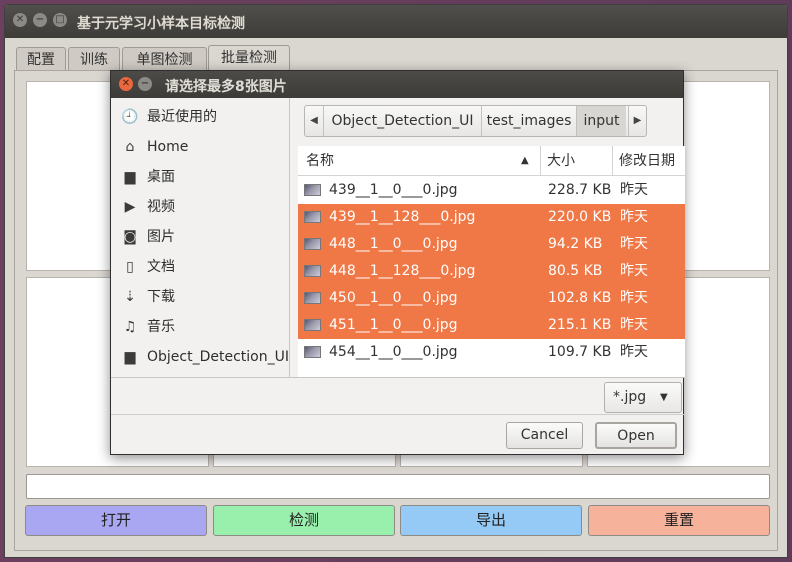  Describe the element at coordinates (314, 121) in the screenshot. I see `breadcrumb-back-icon: ◀` at that location.